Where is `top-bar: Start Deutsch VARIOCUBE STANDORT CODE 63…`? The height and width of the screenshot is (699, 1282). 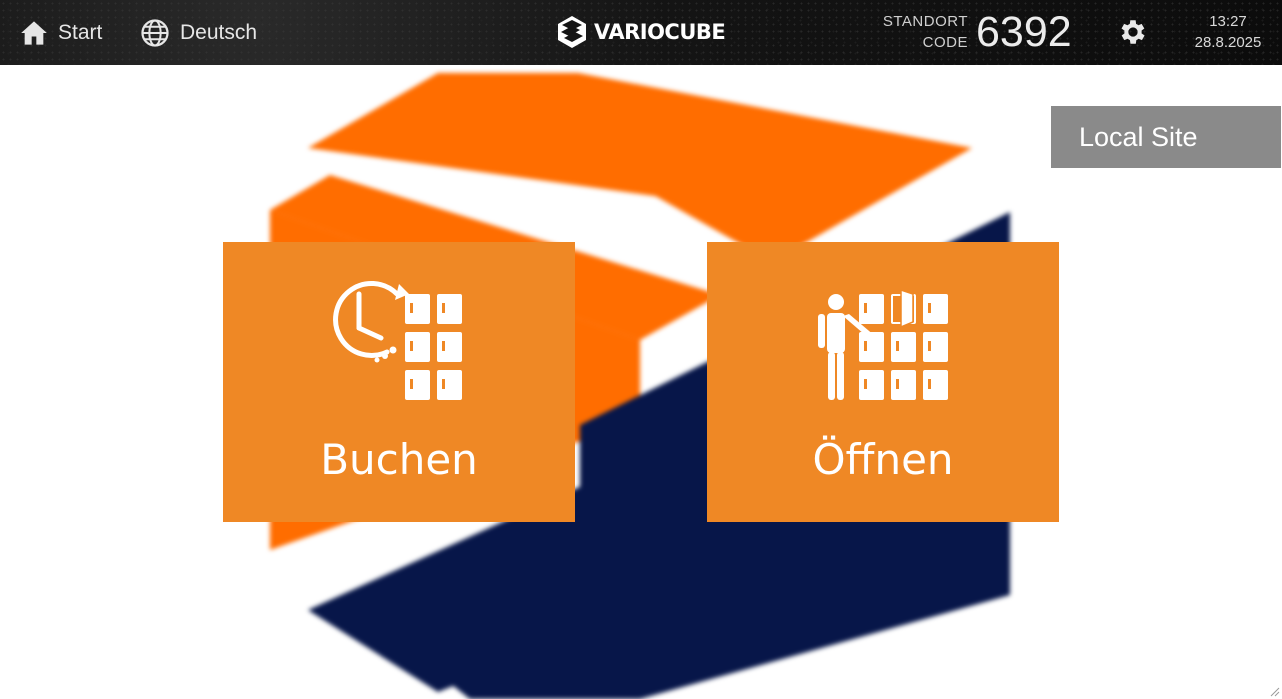
top-bar: Start Deutsch VARIOCUBE STANDORT CODE 63… is located at coordinates (641, 32).